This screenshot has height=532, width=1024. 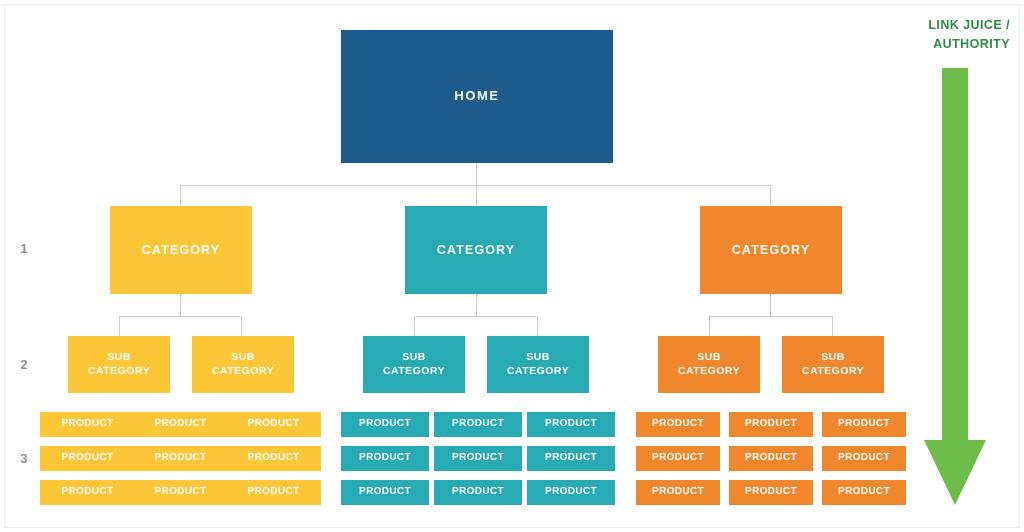 I want to click on connector-cat2-stem, so click(x=476, y=305).